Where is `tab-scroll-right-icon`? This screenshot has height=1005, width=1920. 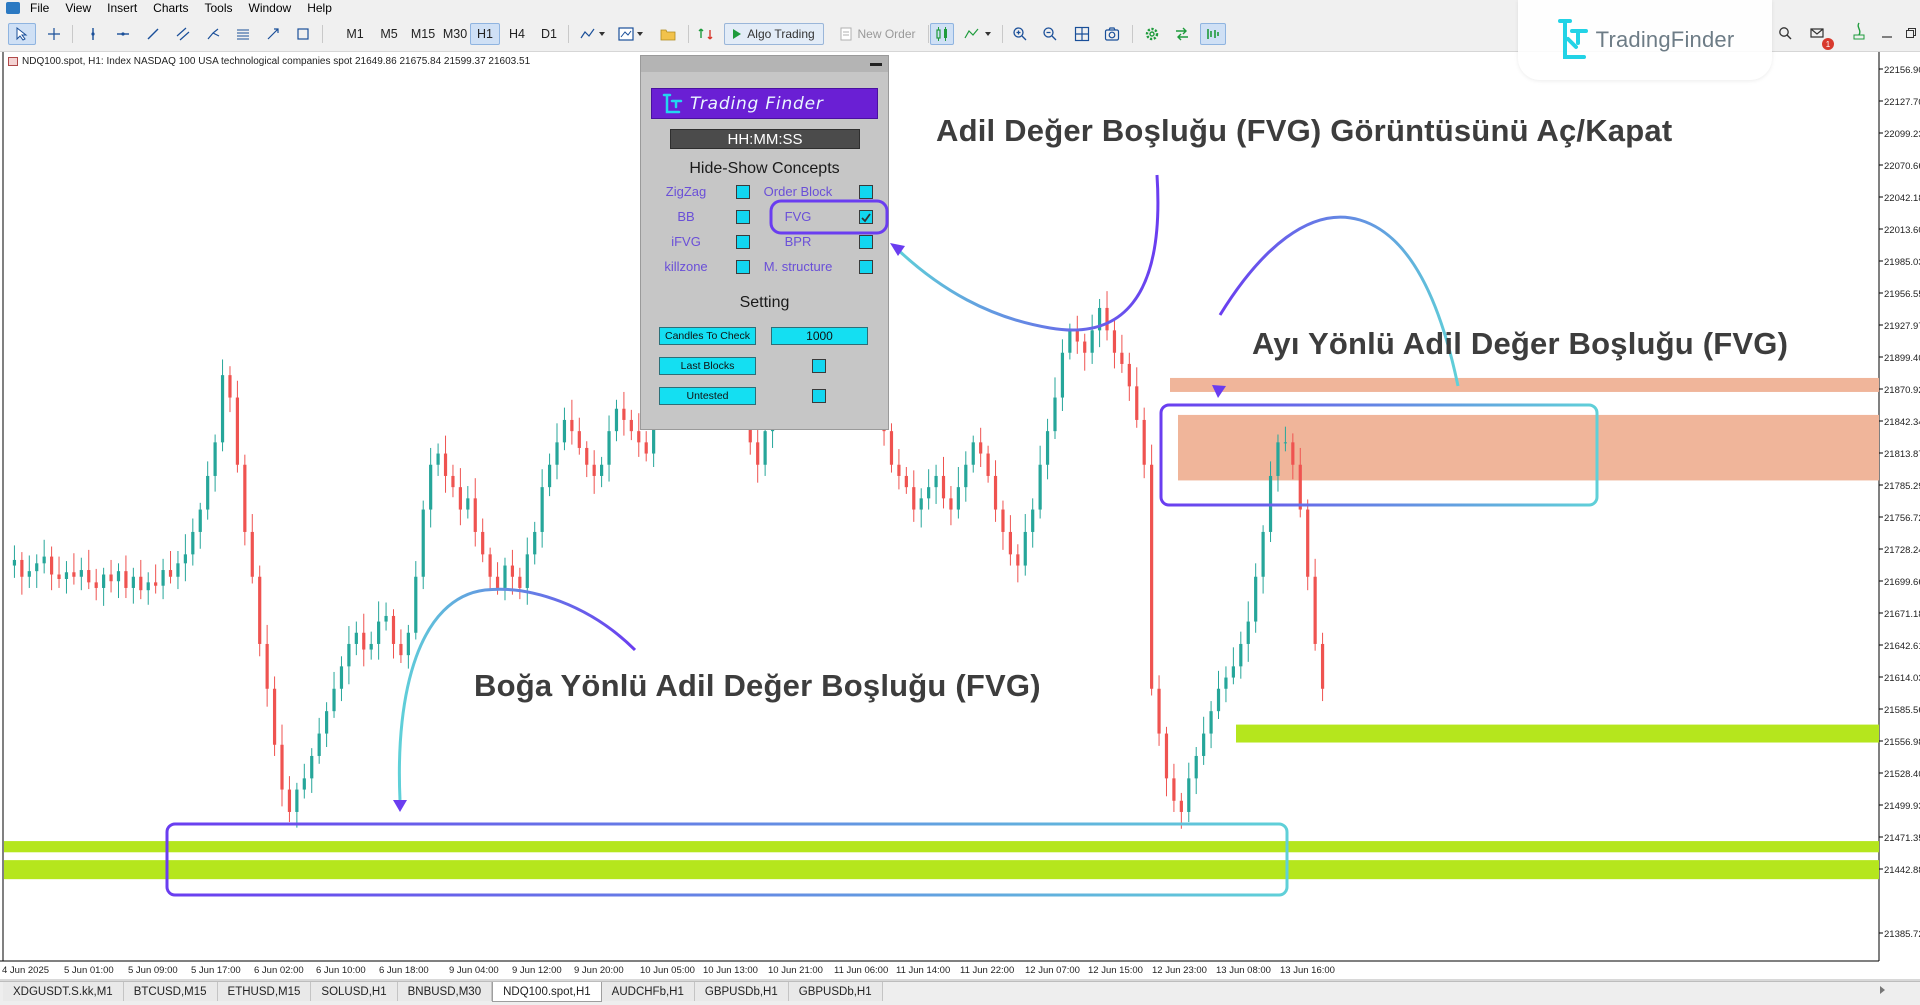
tab-scroll-right-icon is located at coordinates (1884, 990).